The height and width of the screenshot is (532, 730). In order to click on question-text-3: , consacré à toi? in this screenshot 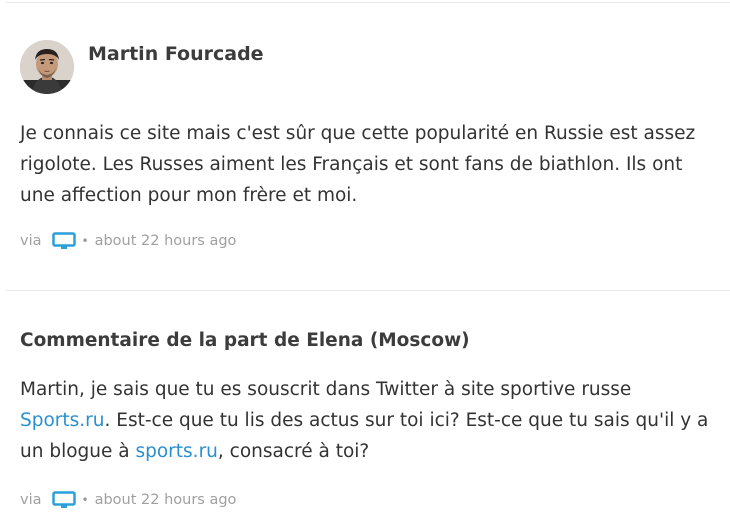, I will do `click(293, 451)`.